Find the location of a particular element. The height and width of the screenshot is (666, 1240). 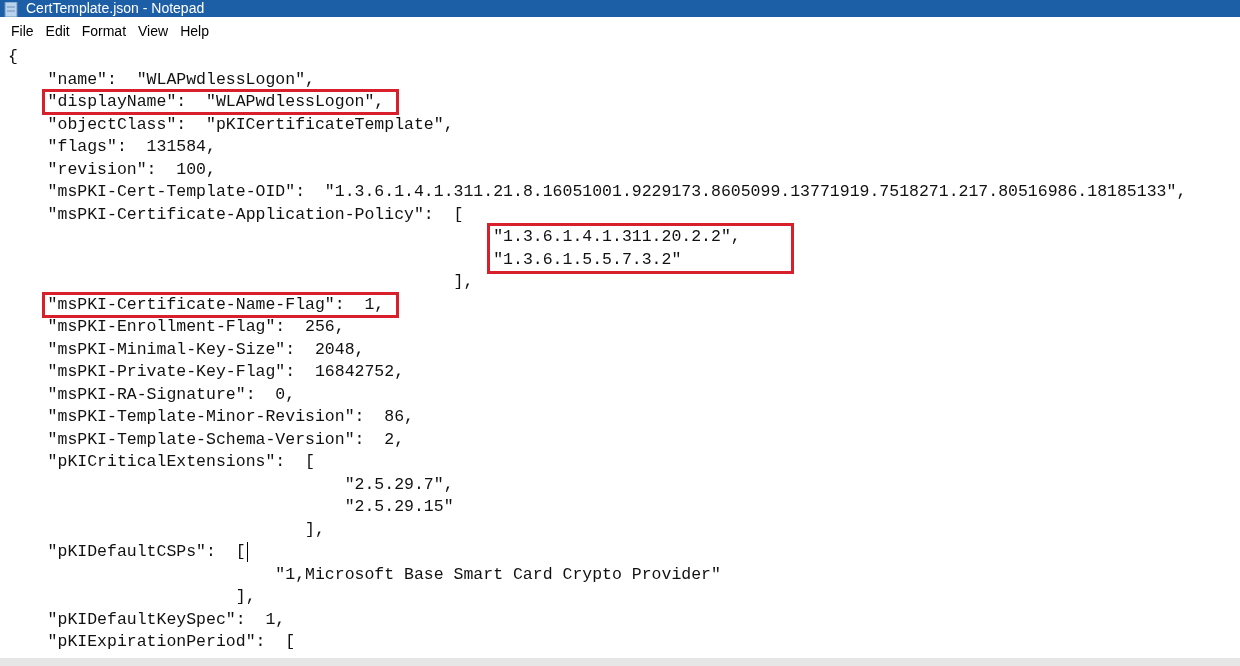

window-title: CertTemplate.json - Notepad is located at coordinates (115, 8).